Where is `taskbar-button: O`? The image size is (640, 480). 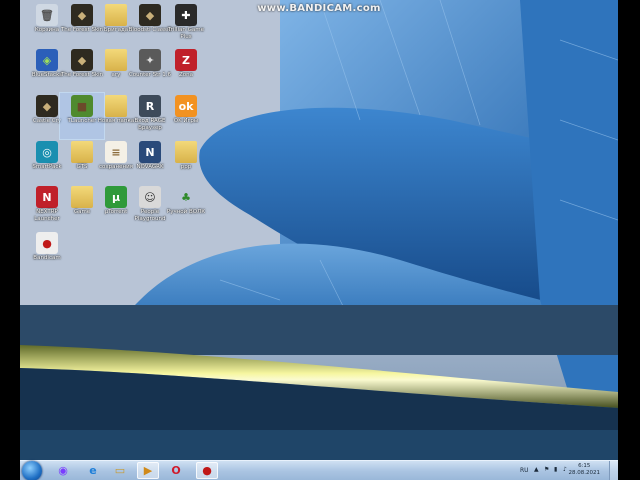 taskbar-button: O is located at coordinates (176, 470).